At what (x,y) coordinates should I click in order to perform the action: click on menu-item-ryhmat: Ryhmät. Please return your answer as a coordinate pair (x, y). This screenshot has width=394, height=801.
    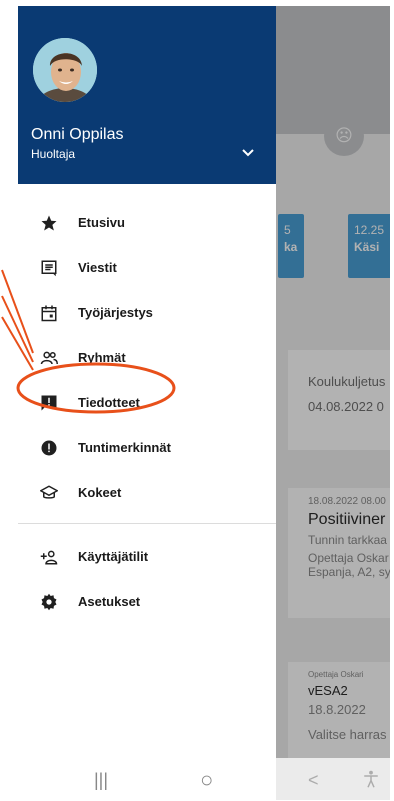
    Looking at the image, I should click on (147, 357).